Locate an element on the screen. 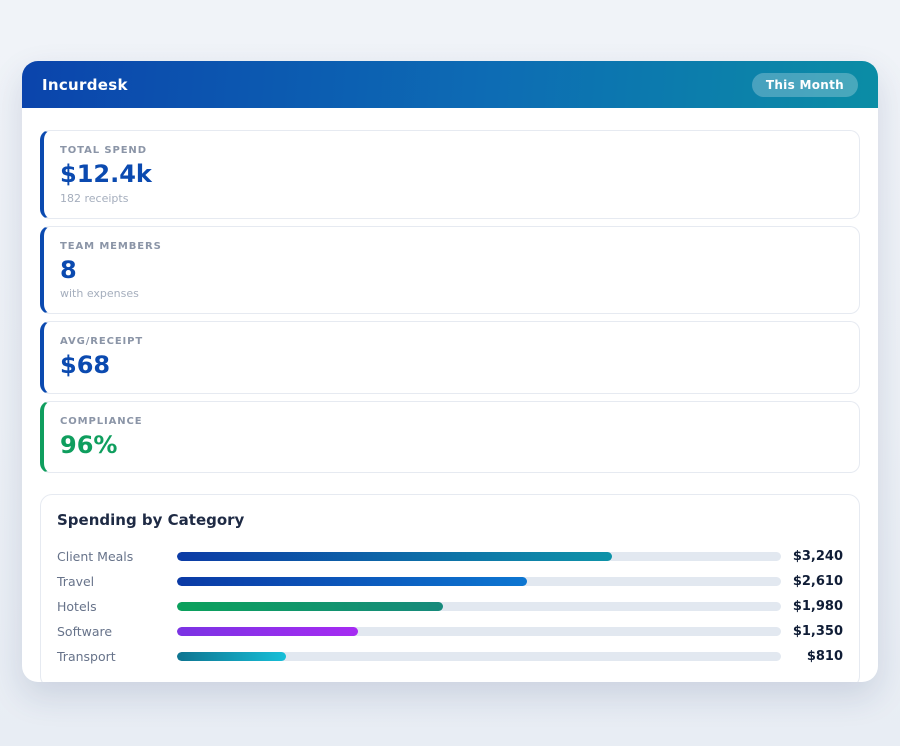 This screenshot has width=900, height=746. chart-title: Spending by Category is located at coordinates (151, 520).